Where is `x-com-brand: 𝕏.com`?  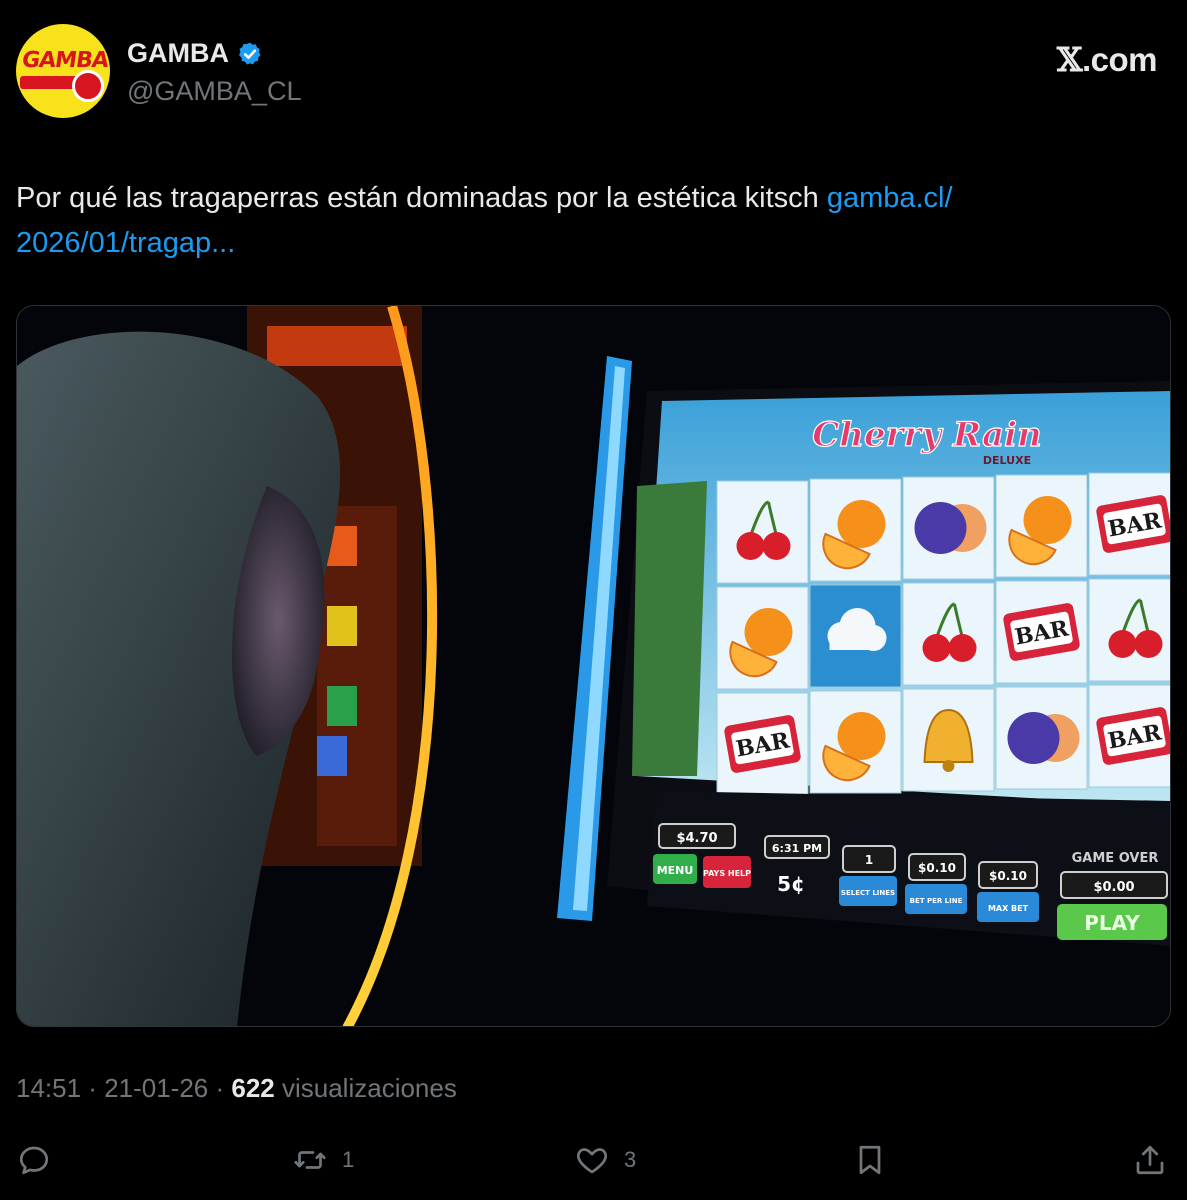
x-com-brand: 𝕏.com is located at coordinates (1107, 59).